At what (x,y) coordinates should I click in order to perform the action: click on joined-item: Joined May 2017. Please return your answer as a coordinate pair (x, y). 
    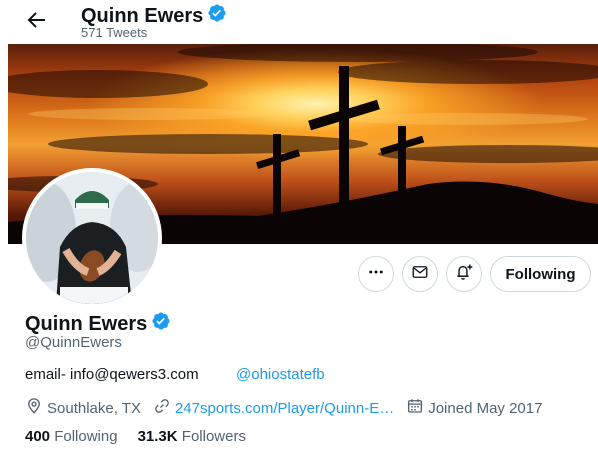
    Looking at the image, I should click on (474, 408).